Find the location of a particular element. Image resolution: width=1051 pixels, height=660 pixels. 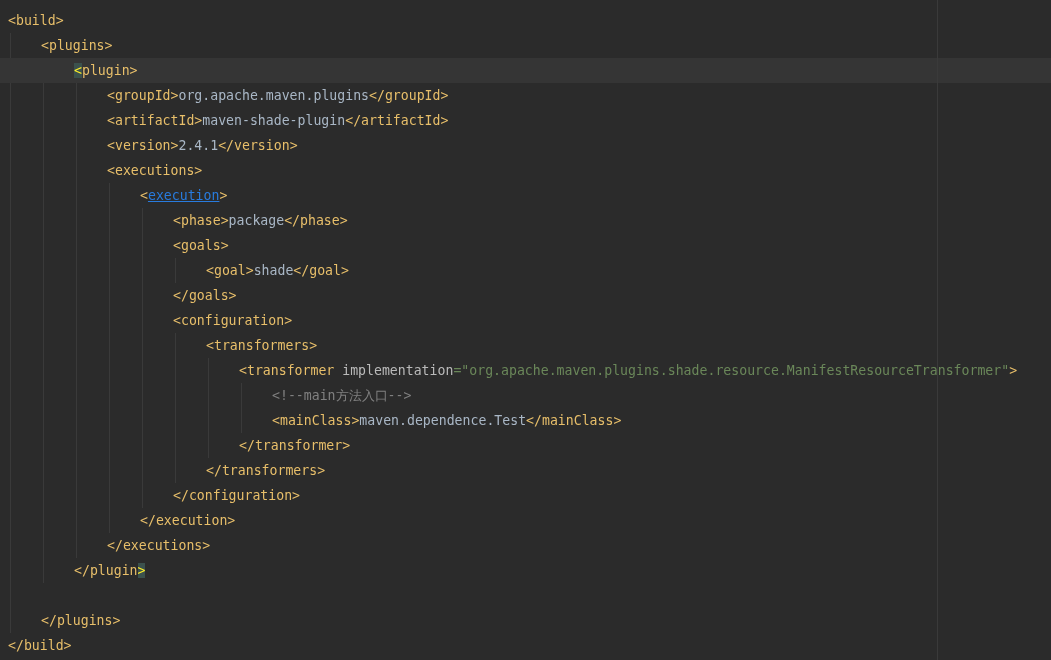

code-line: <goals> is located at coordinates (201, 246).